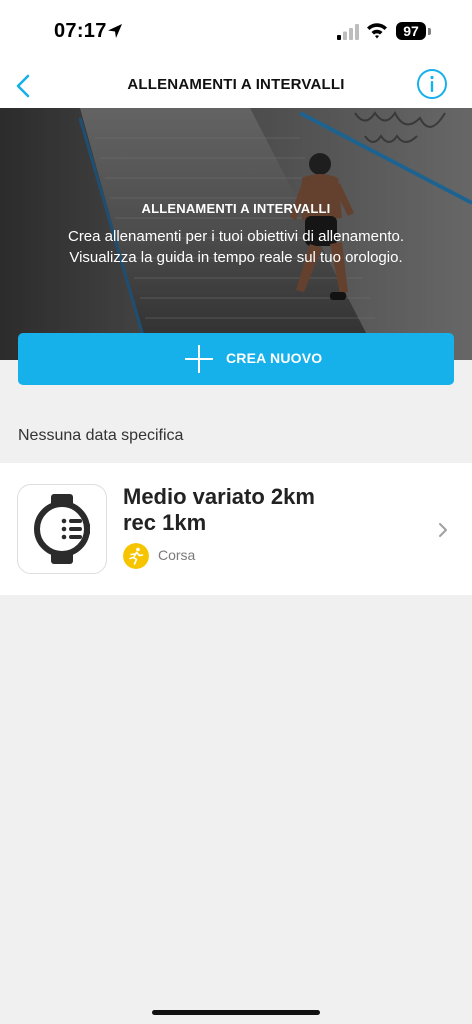  What do you see at coordinates (115, 31) in the screenshot?
I see `location-arrow-icon` at bounding box center [115, 31].